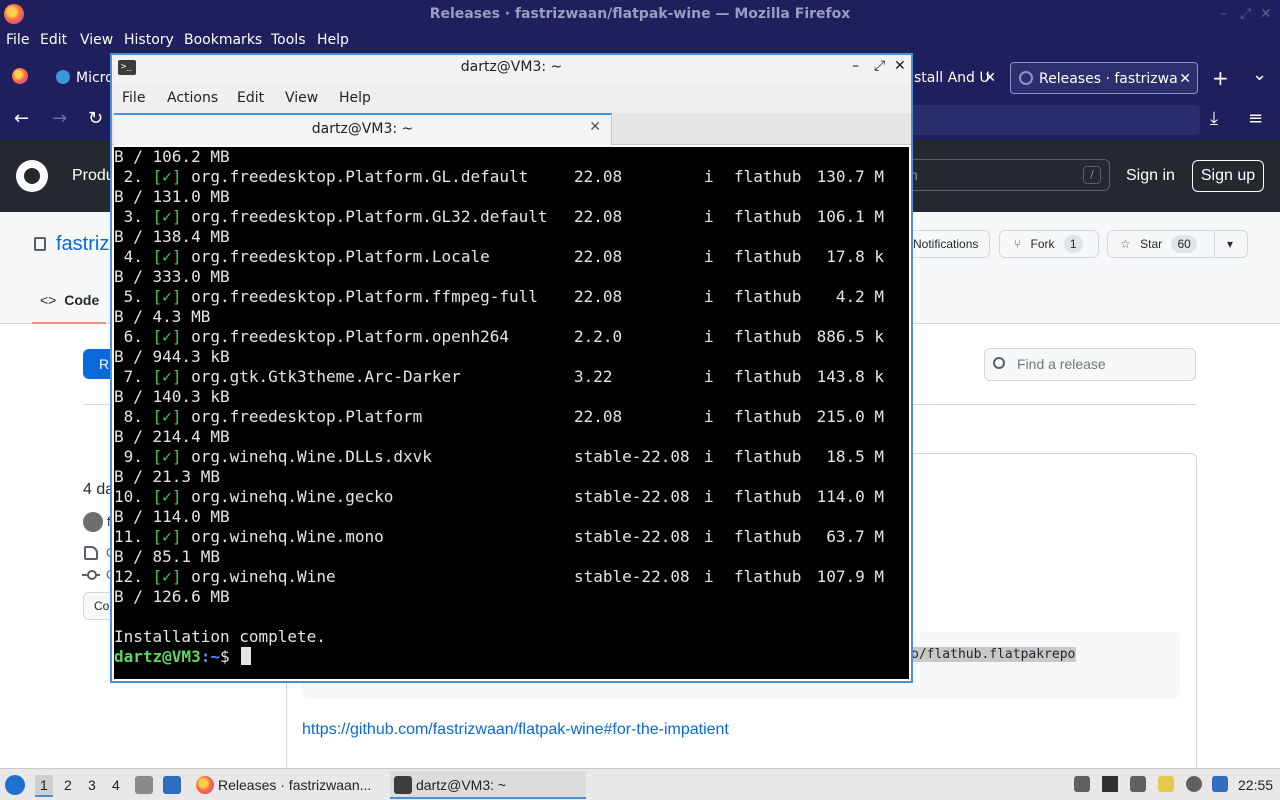  Describe the element at coordinates (1220, 784) in the screenshot. I see `update-icon` at that location.